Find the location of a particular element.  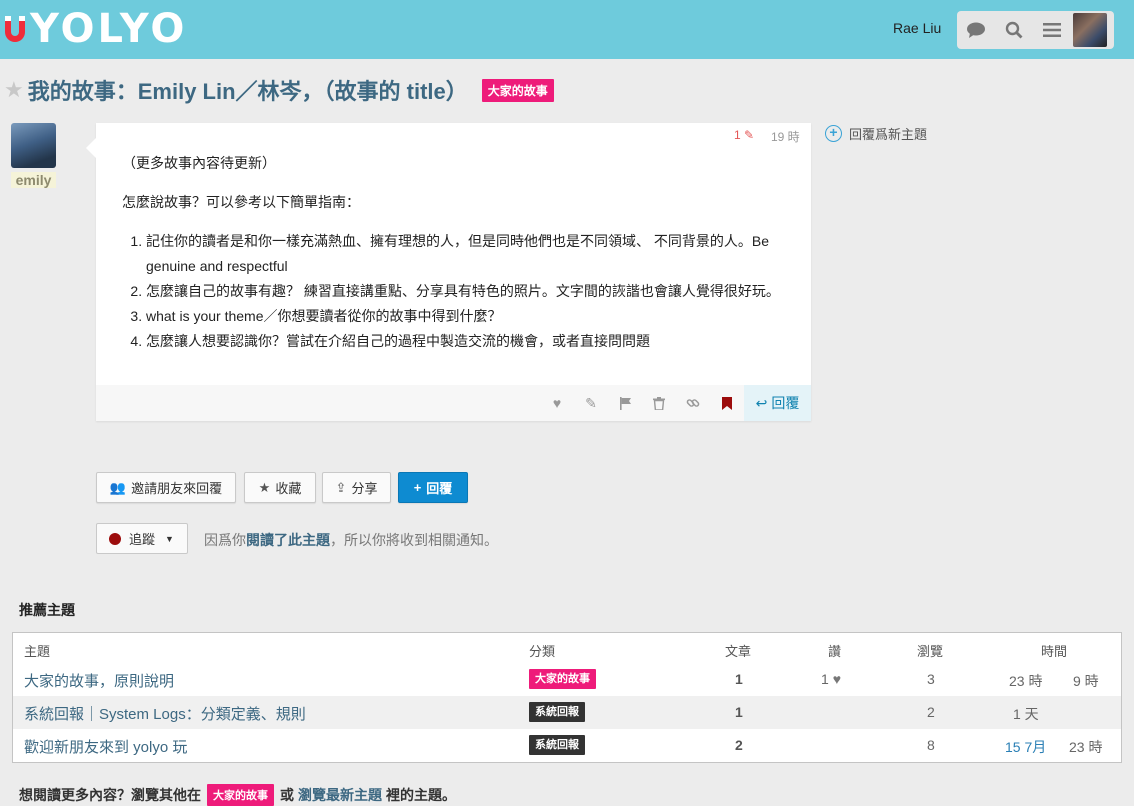

share-label: 分享 is located at coordinates (364, 488).